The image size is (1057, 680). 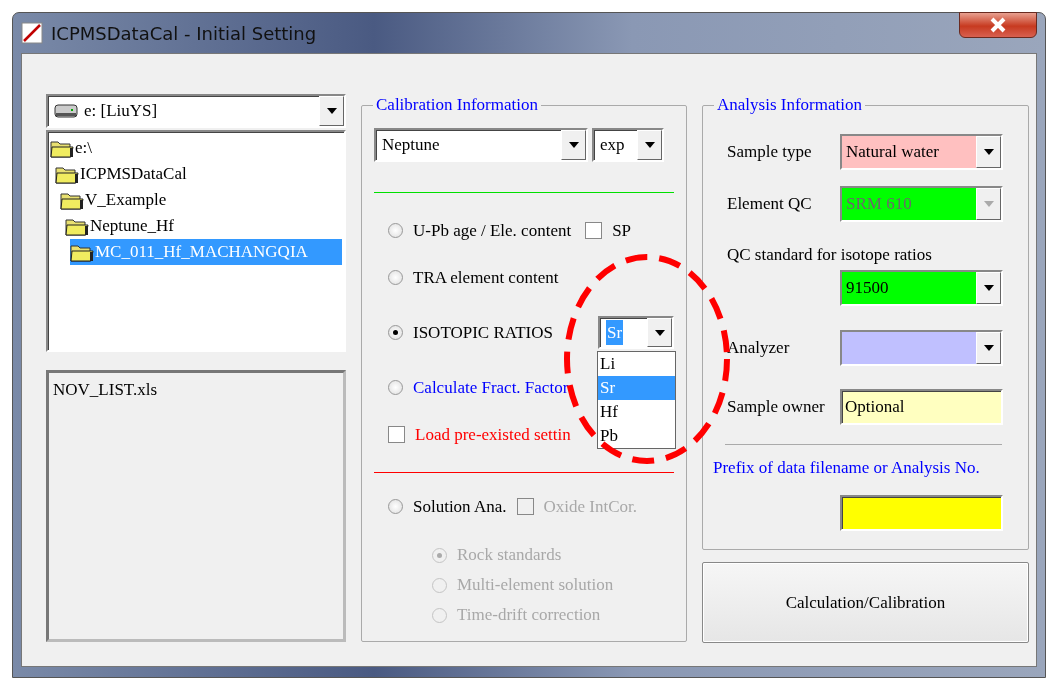 I want to click on option-label: Rock standards, so click(x=509, y=555).